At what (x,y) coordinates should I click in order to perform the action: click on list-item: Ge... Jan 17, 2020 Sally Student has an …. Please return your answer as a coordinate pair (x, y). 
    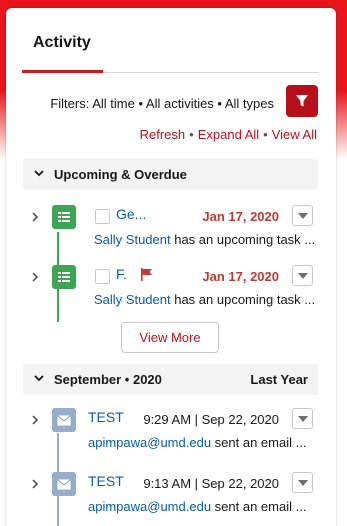
    Looking at the image, I should click on (176, 233).